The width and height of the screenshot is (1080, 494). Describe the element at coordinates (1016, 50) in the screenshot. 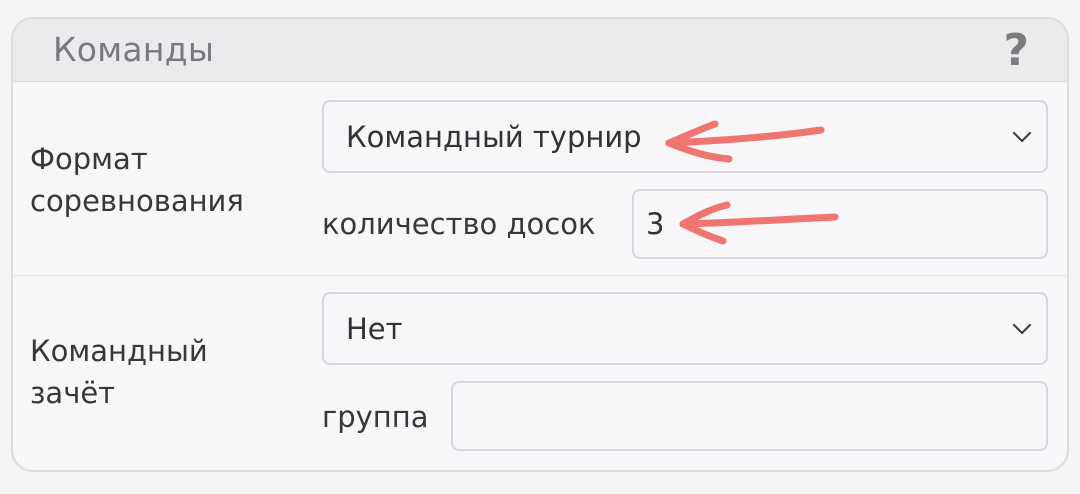

I see `help-icon: ?` at that location.